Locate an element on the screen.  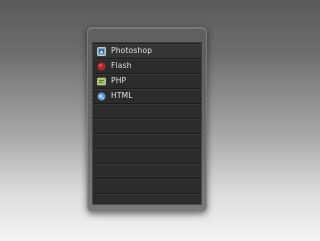
menu-item-photoshop: Photoshop is located at coordinates (147, 51).